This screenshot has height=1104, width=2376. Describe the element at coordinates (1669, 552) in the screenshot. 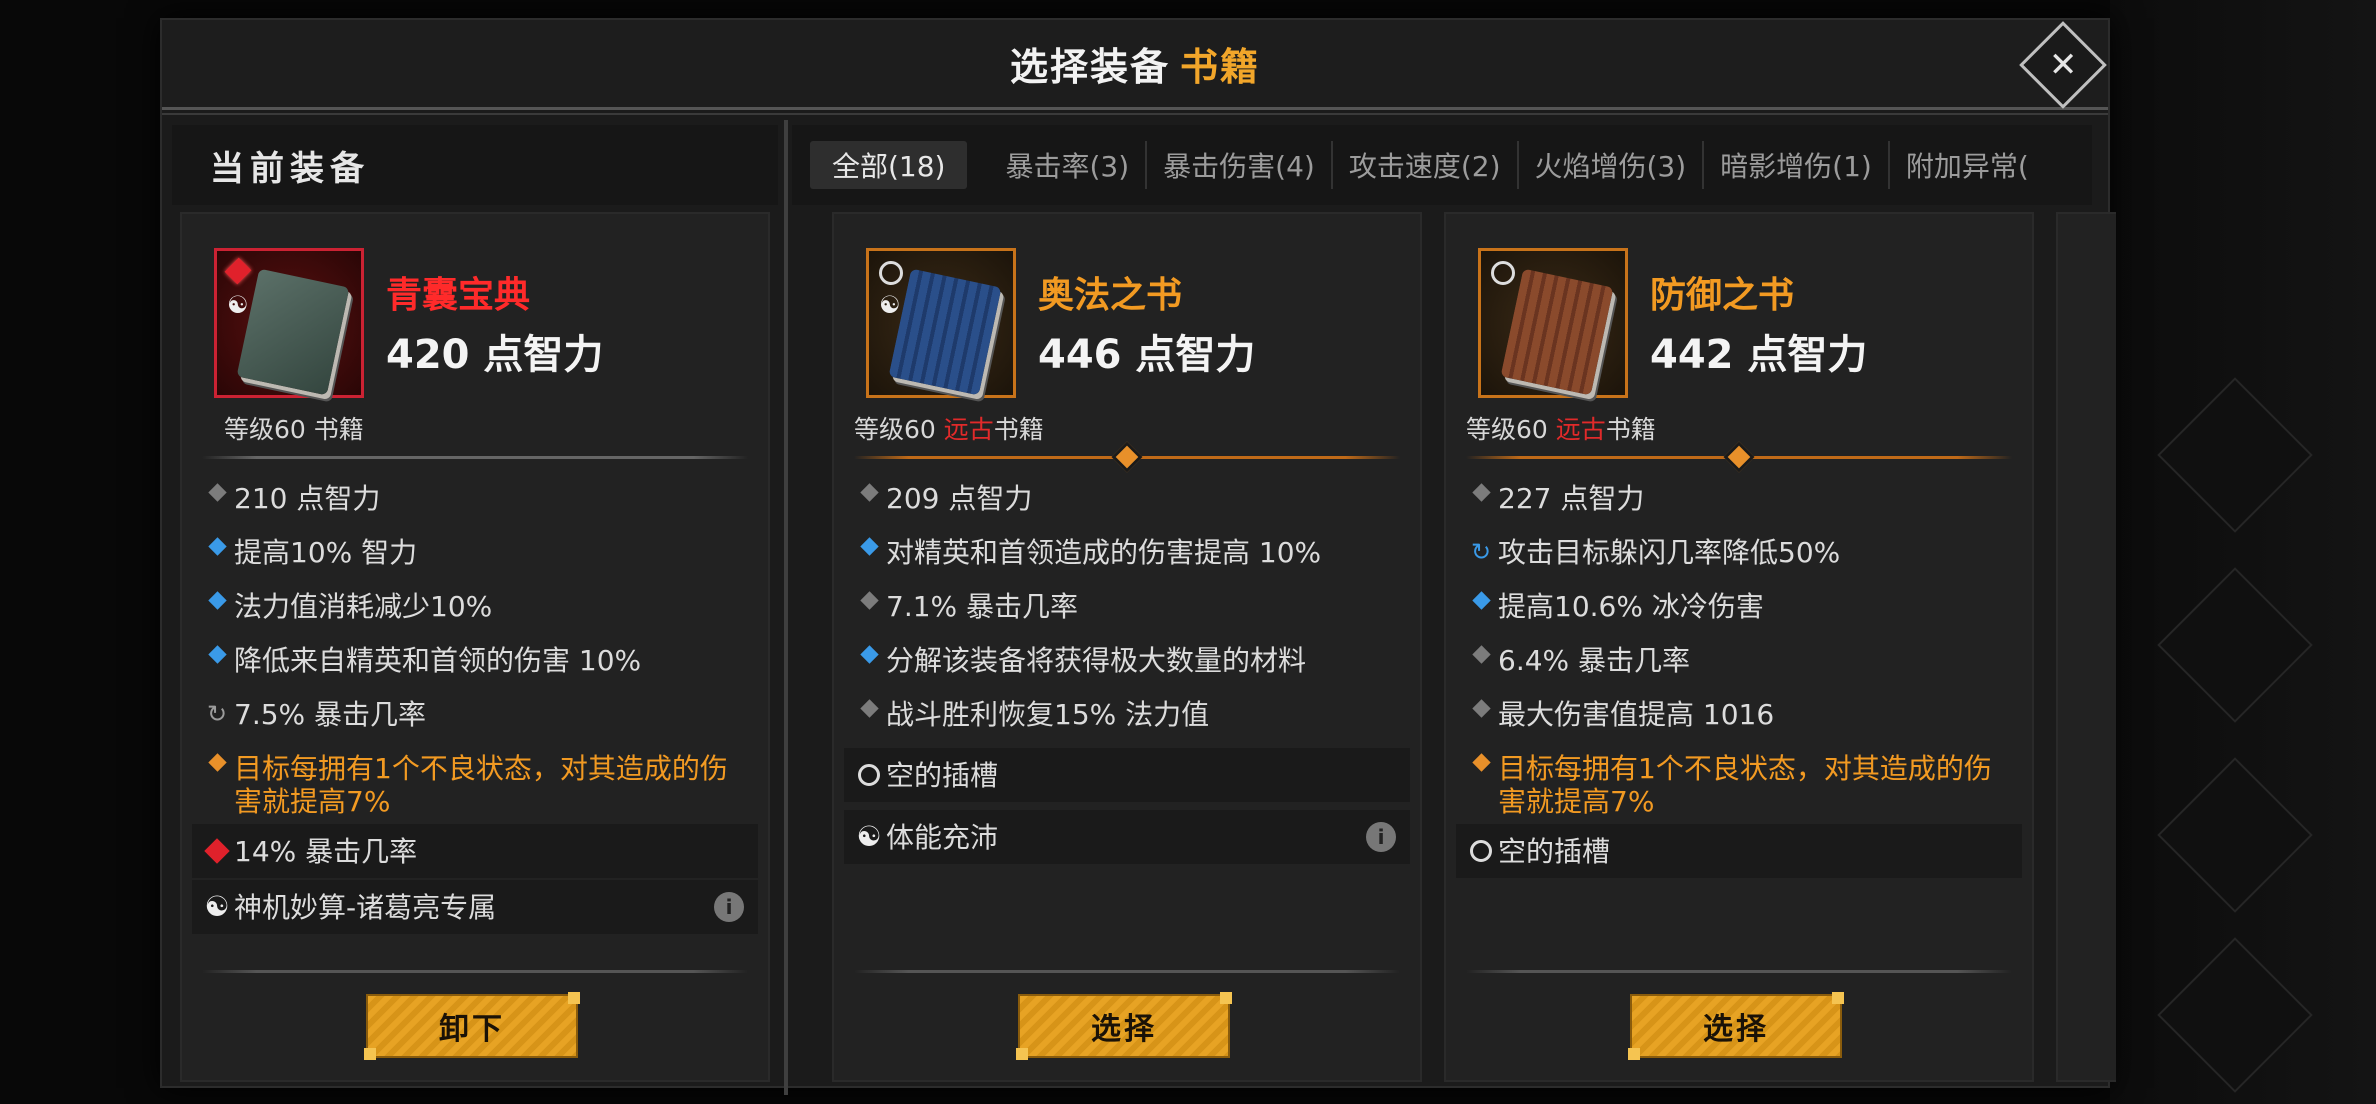

I see `affix-text: 攻击目标躲闪几率降低50%` at that location.